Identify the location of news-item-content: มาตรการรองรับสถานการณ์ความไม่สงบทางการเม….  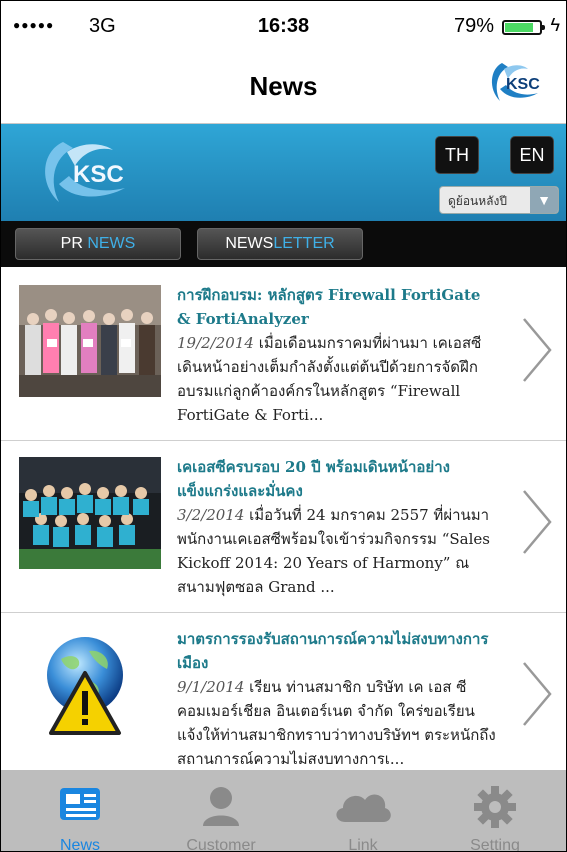
(337, 698).